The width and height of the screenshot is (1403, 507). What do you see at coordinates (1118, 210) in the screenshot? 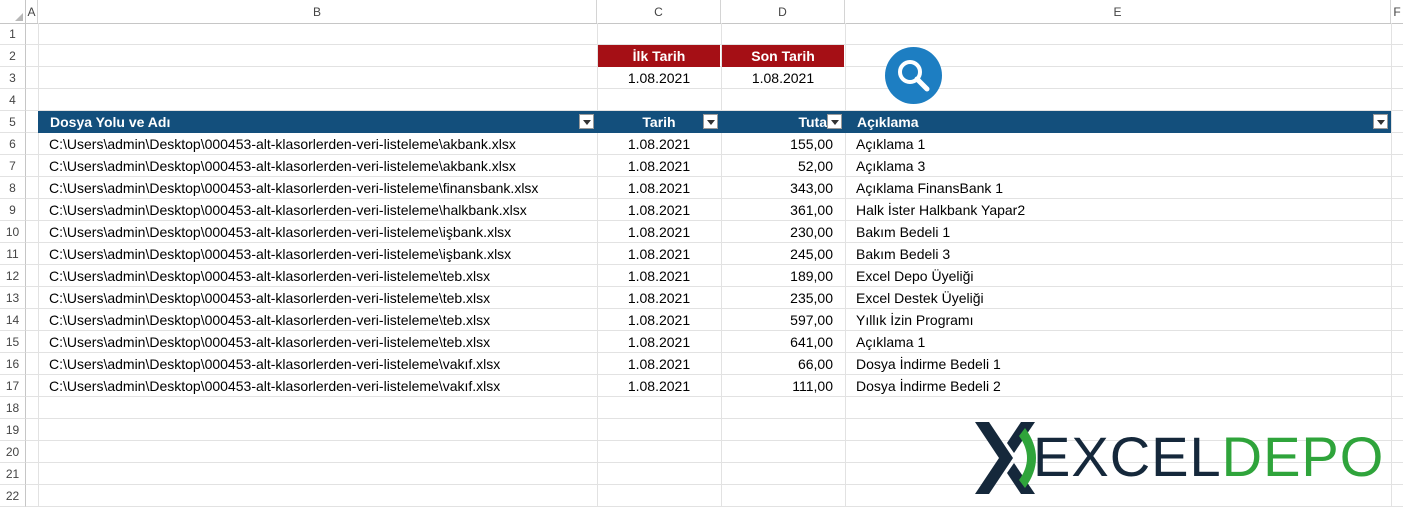
I see `table-cell-description: Halk İster Halkbank Yapar2` at bounding box center [1118, 210].